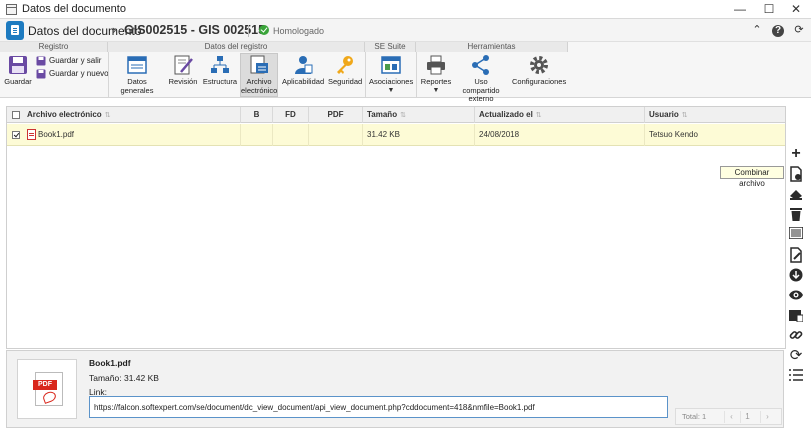  Describe the element at coordinates (757, 30) in the screenshot. I see `collapse-icon: ⌃` at that location.